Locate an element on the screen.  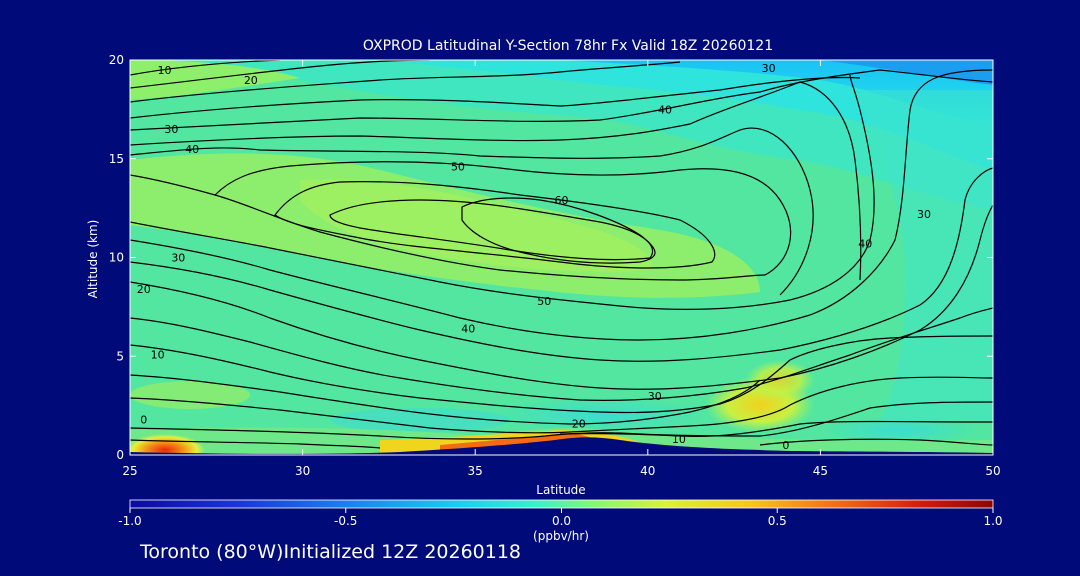
y-tick-label: 0 is located at coordinates (120, 455).